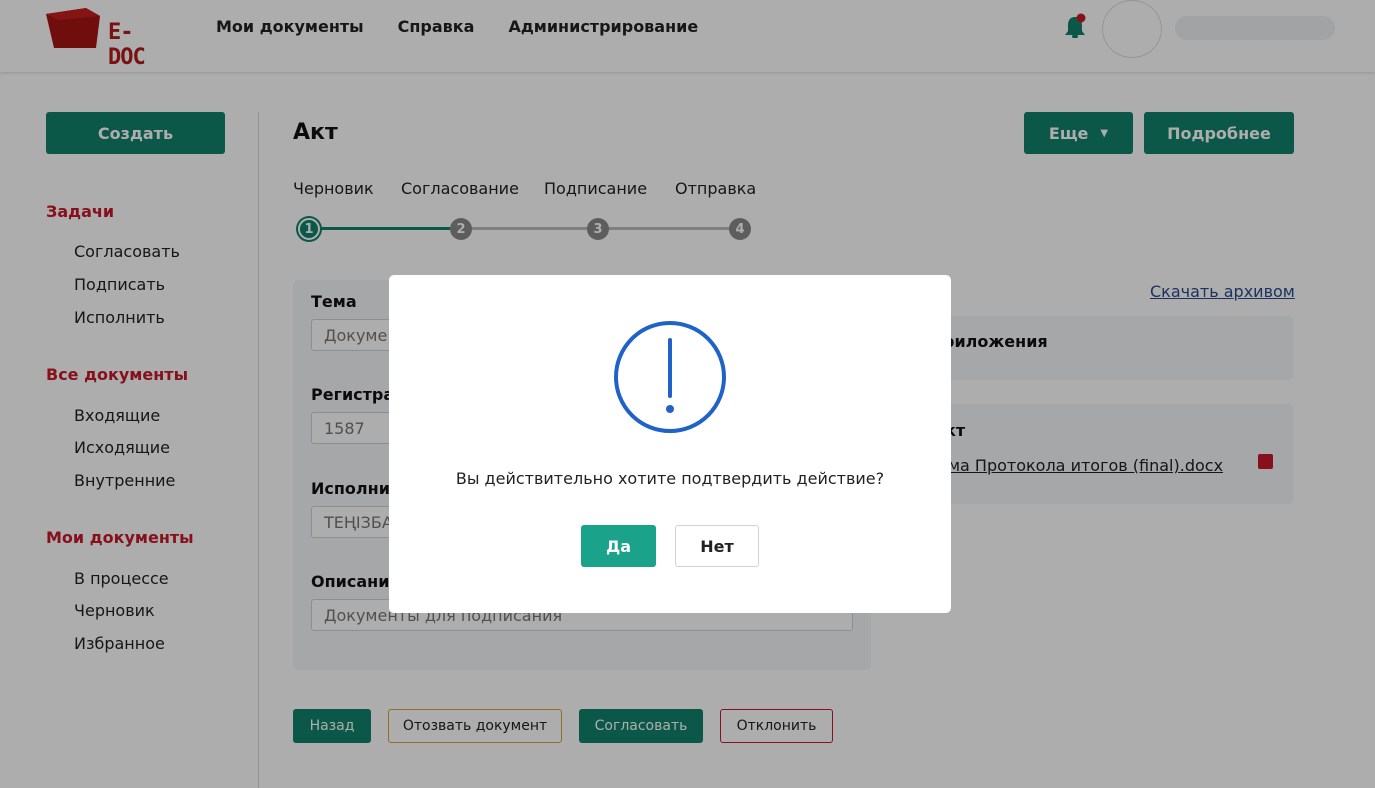 The height and width of the screenshot is (788, 1375). I want to click on confirm-no-button: Нет, so click(717, 546).